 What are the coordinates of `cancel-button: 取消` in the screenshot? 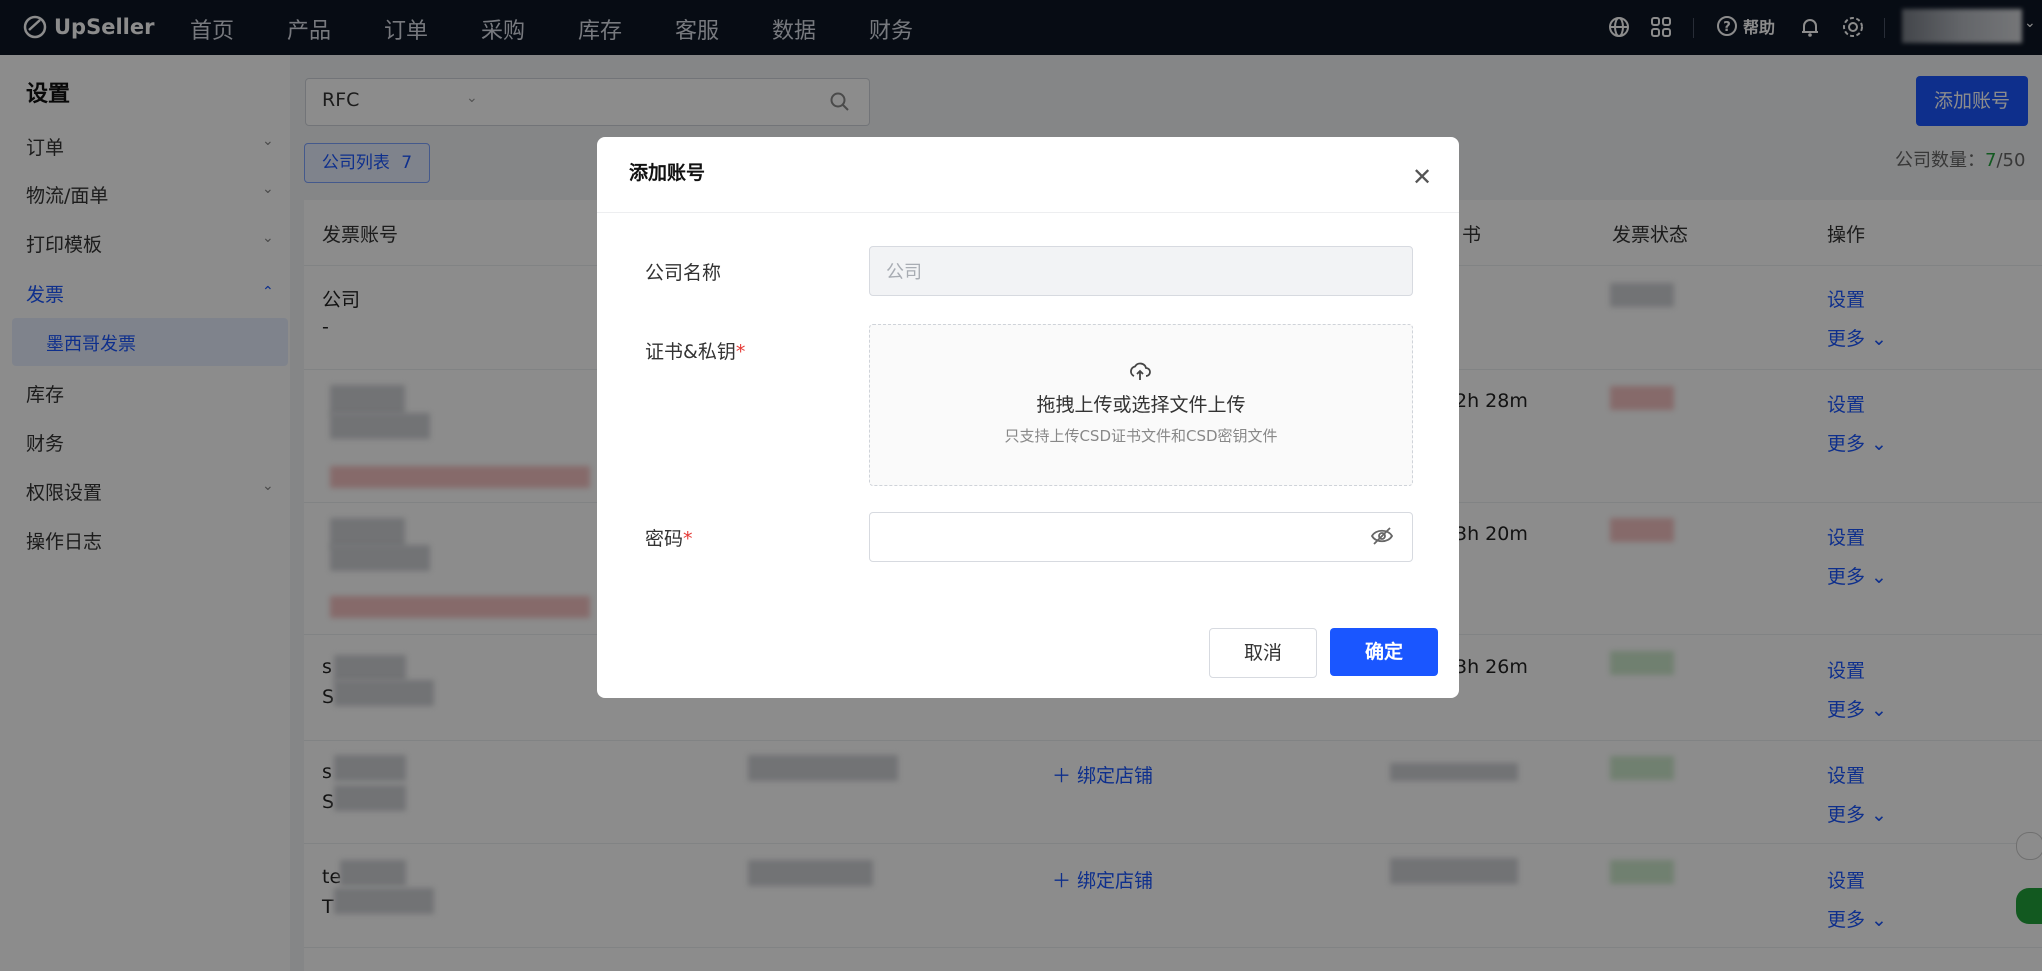 It's located at (1263, 653).